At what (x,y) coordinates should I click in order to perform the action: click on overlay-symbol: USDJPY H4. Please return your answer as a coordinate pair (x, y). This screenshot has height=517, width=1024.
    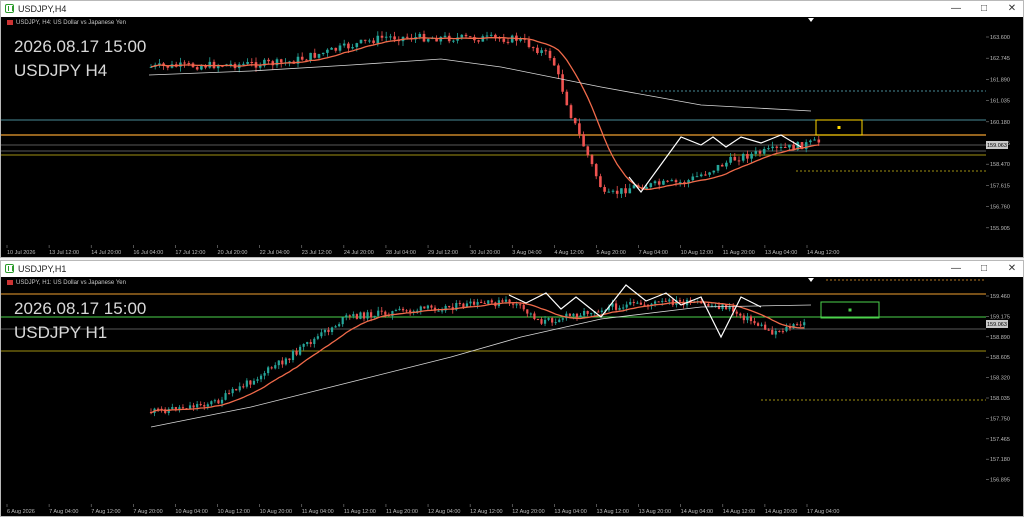
    Looking at the image, I should click on (61, 70).